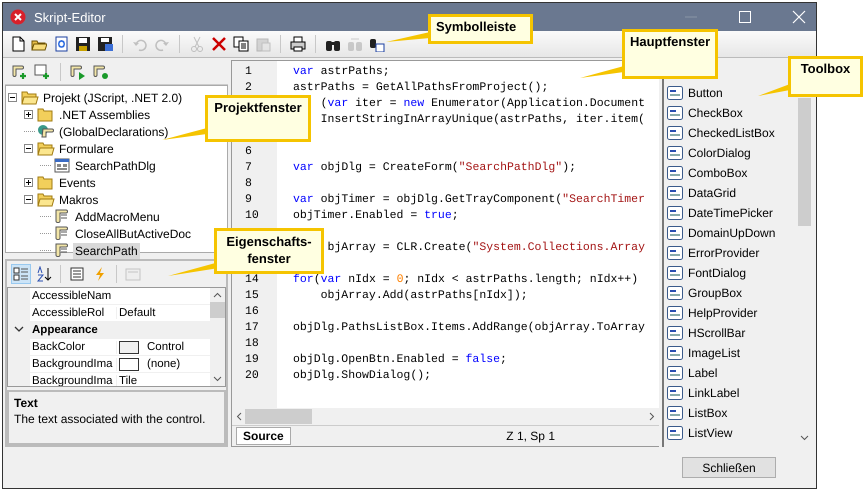  I want to click on tree-item: (GlobalDeclarations), so click(113, 132).